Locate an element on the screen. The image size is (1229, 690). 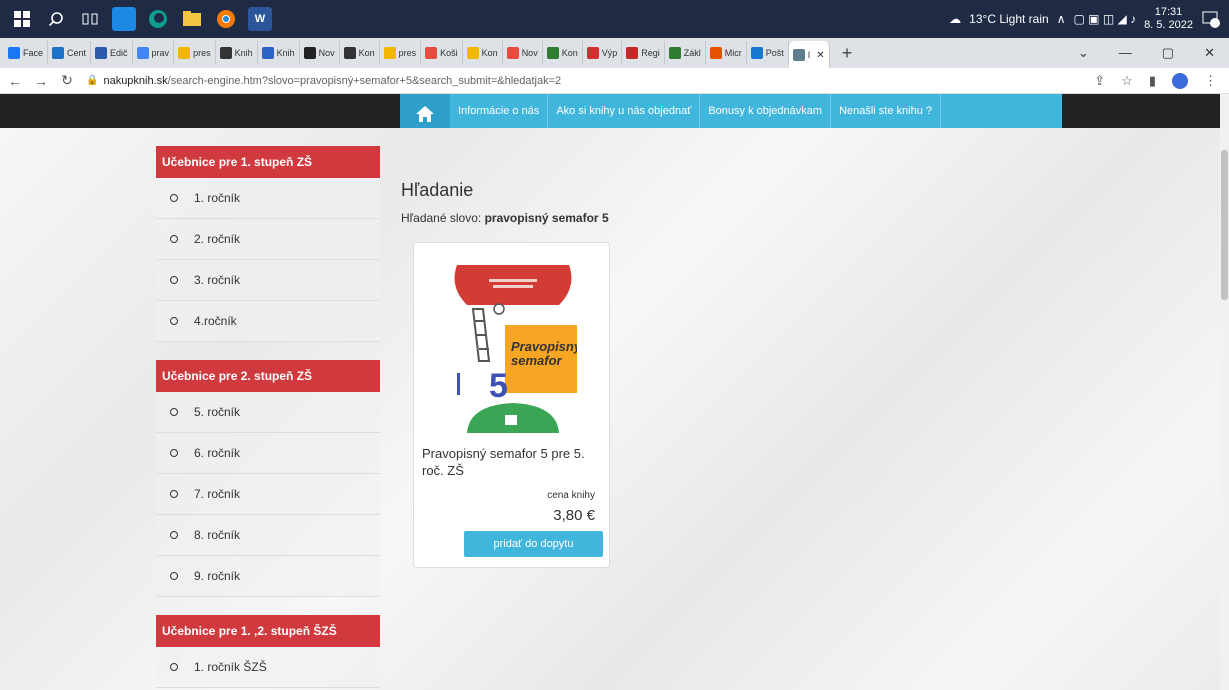
cover-title-line1: Pravopisný is located at coordinates (544, 346).